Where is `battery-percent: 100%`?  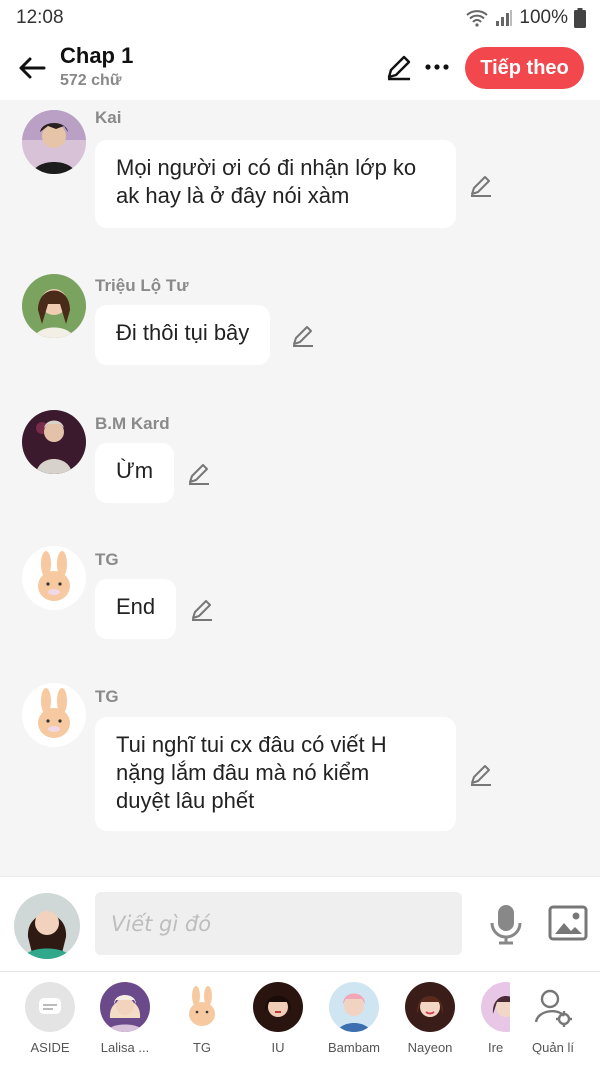
battery-percent: 100% is located at coordinates (543, 17).